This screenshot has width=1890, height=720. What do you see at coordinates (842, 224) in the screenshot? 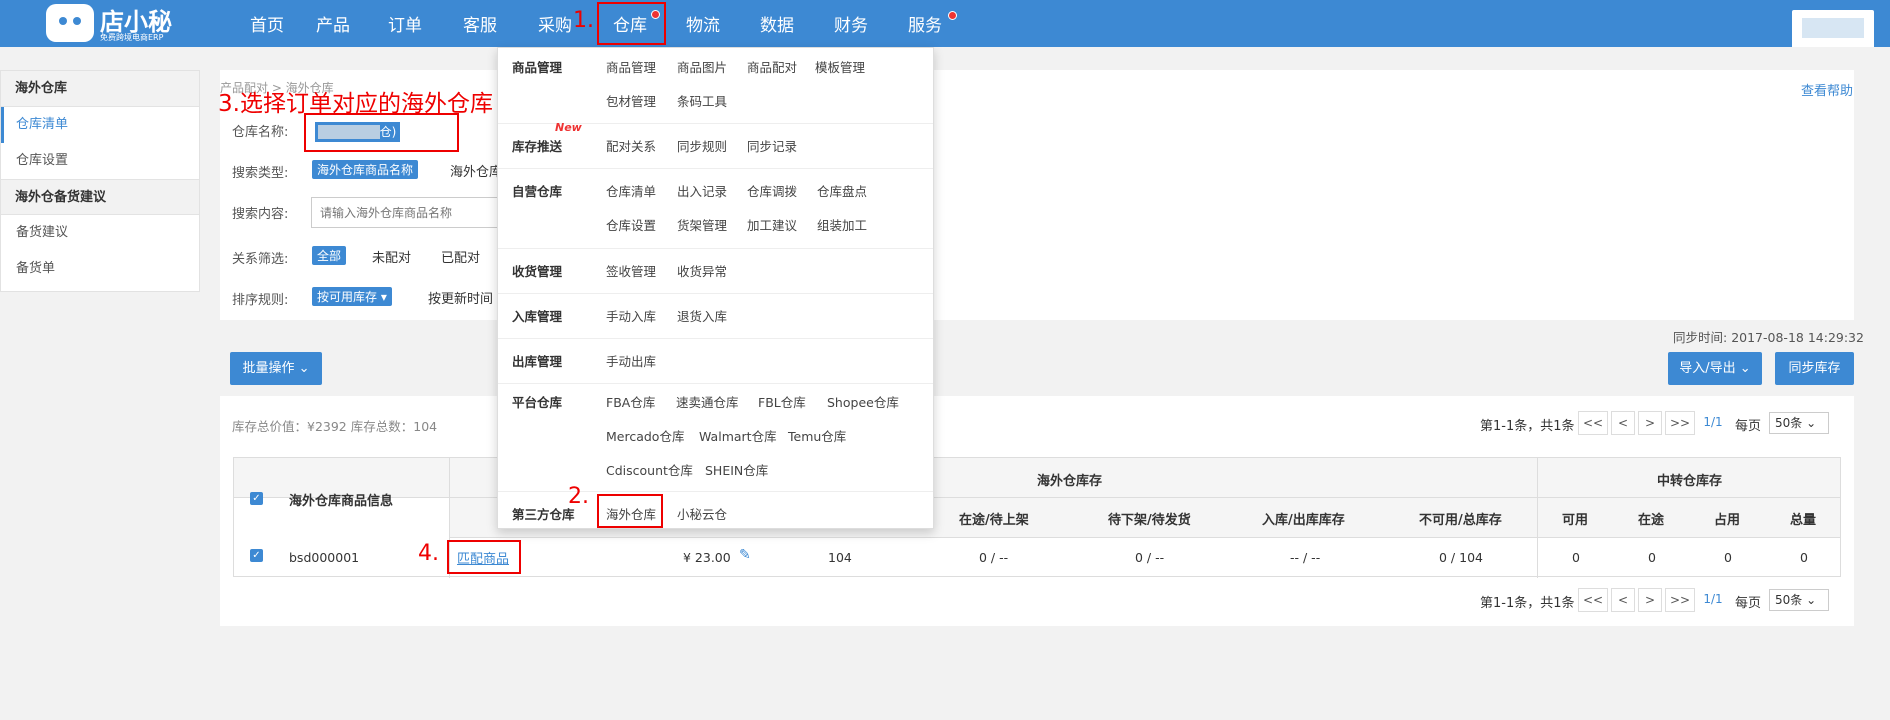
I see `menu-item-assembly: 组装加工` at bounding box center [842, 224].